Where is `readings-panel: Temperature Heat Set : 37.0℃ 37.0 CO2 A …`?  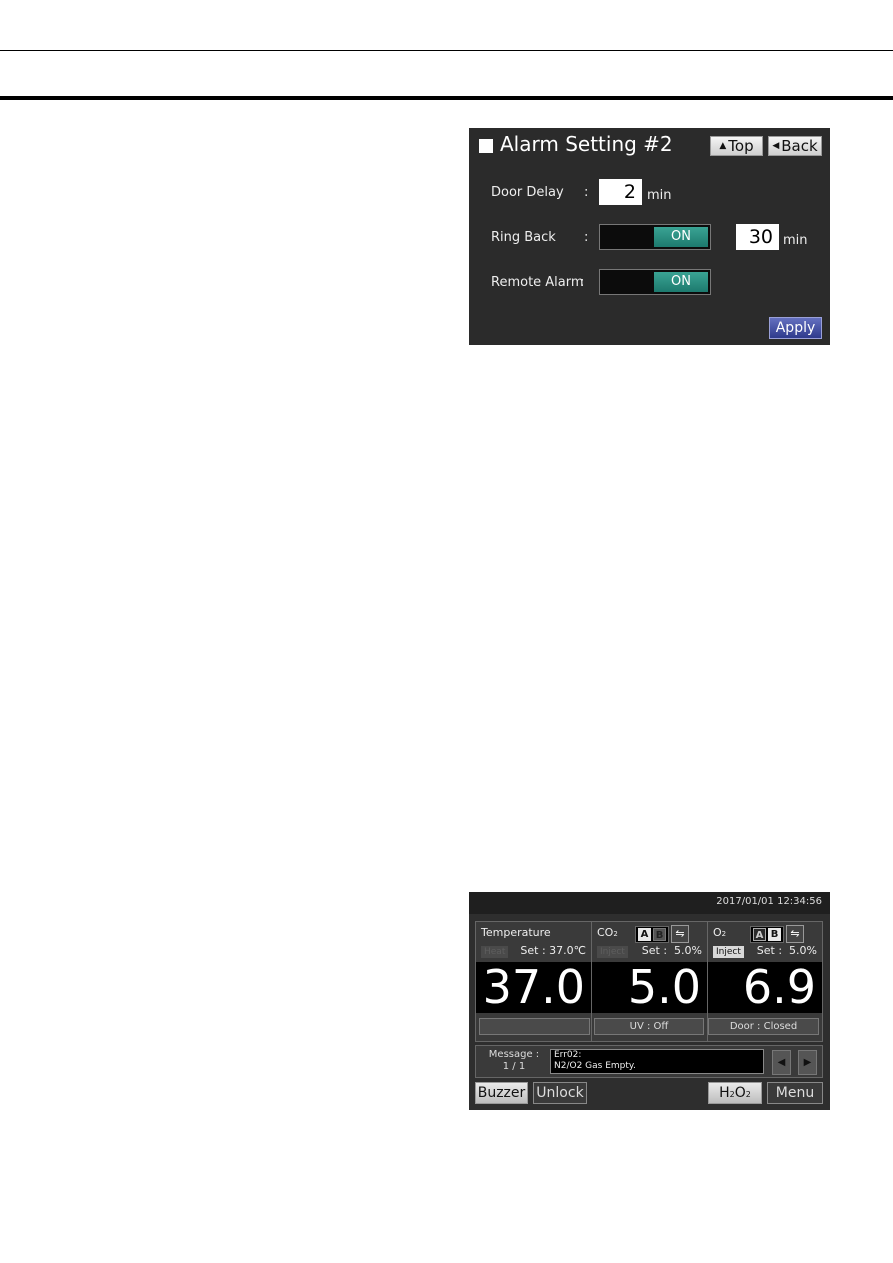 readings-panel: Temperature Heat Set : 37.0℃ 37.0 CO2 A … is located at coordinates (649, 981).